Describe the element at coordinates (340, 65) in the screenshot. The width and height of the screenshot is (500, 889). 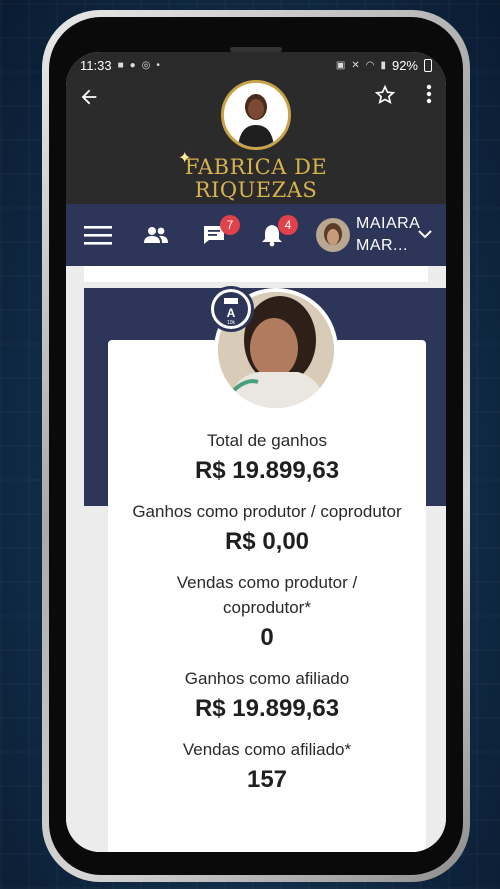
I see `image-icon: ▣` at that location.